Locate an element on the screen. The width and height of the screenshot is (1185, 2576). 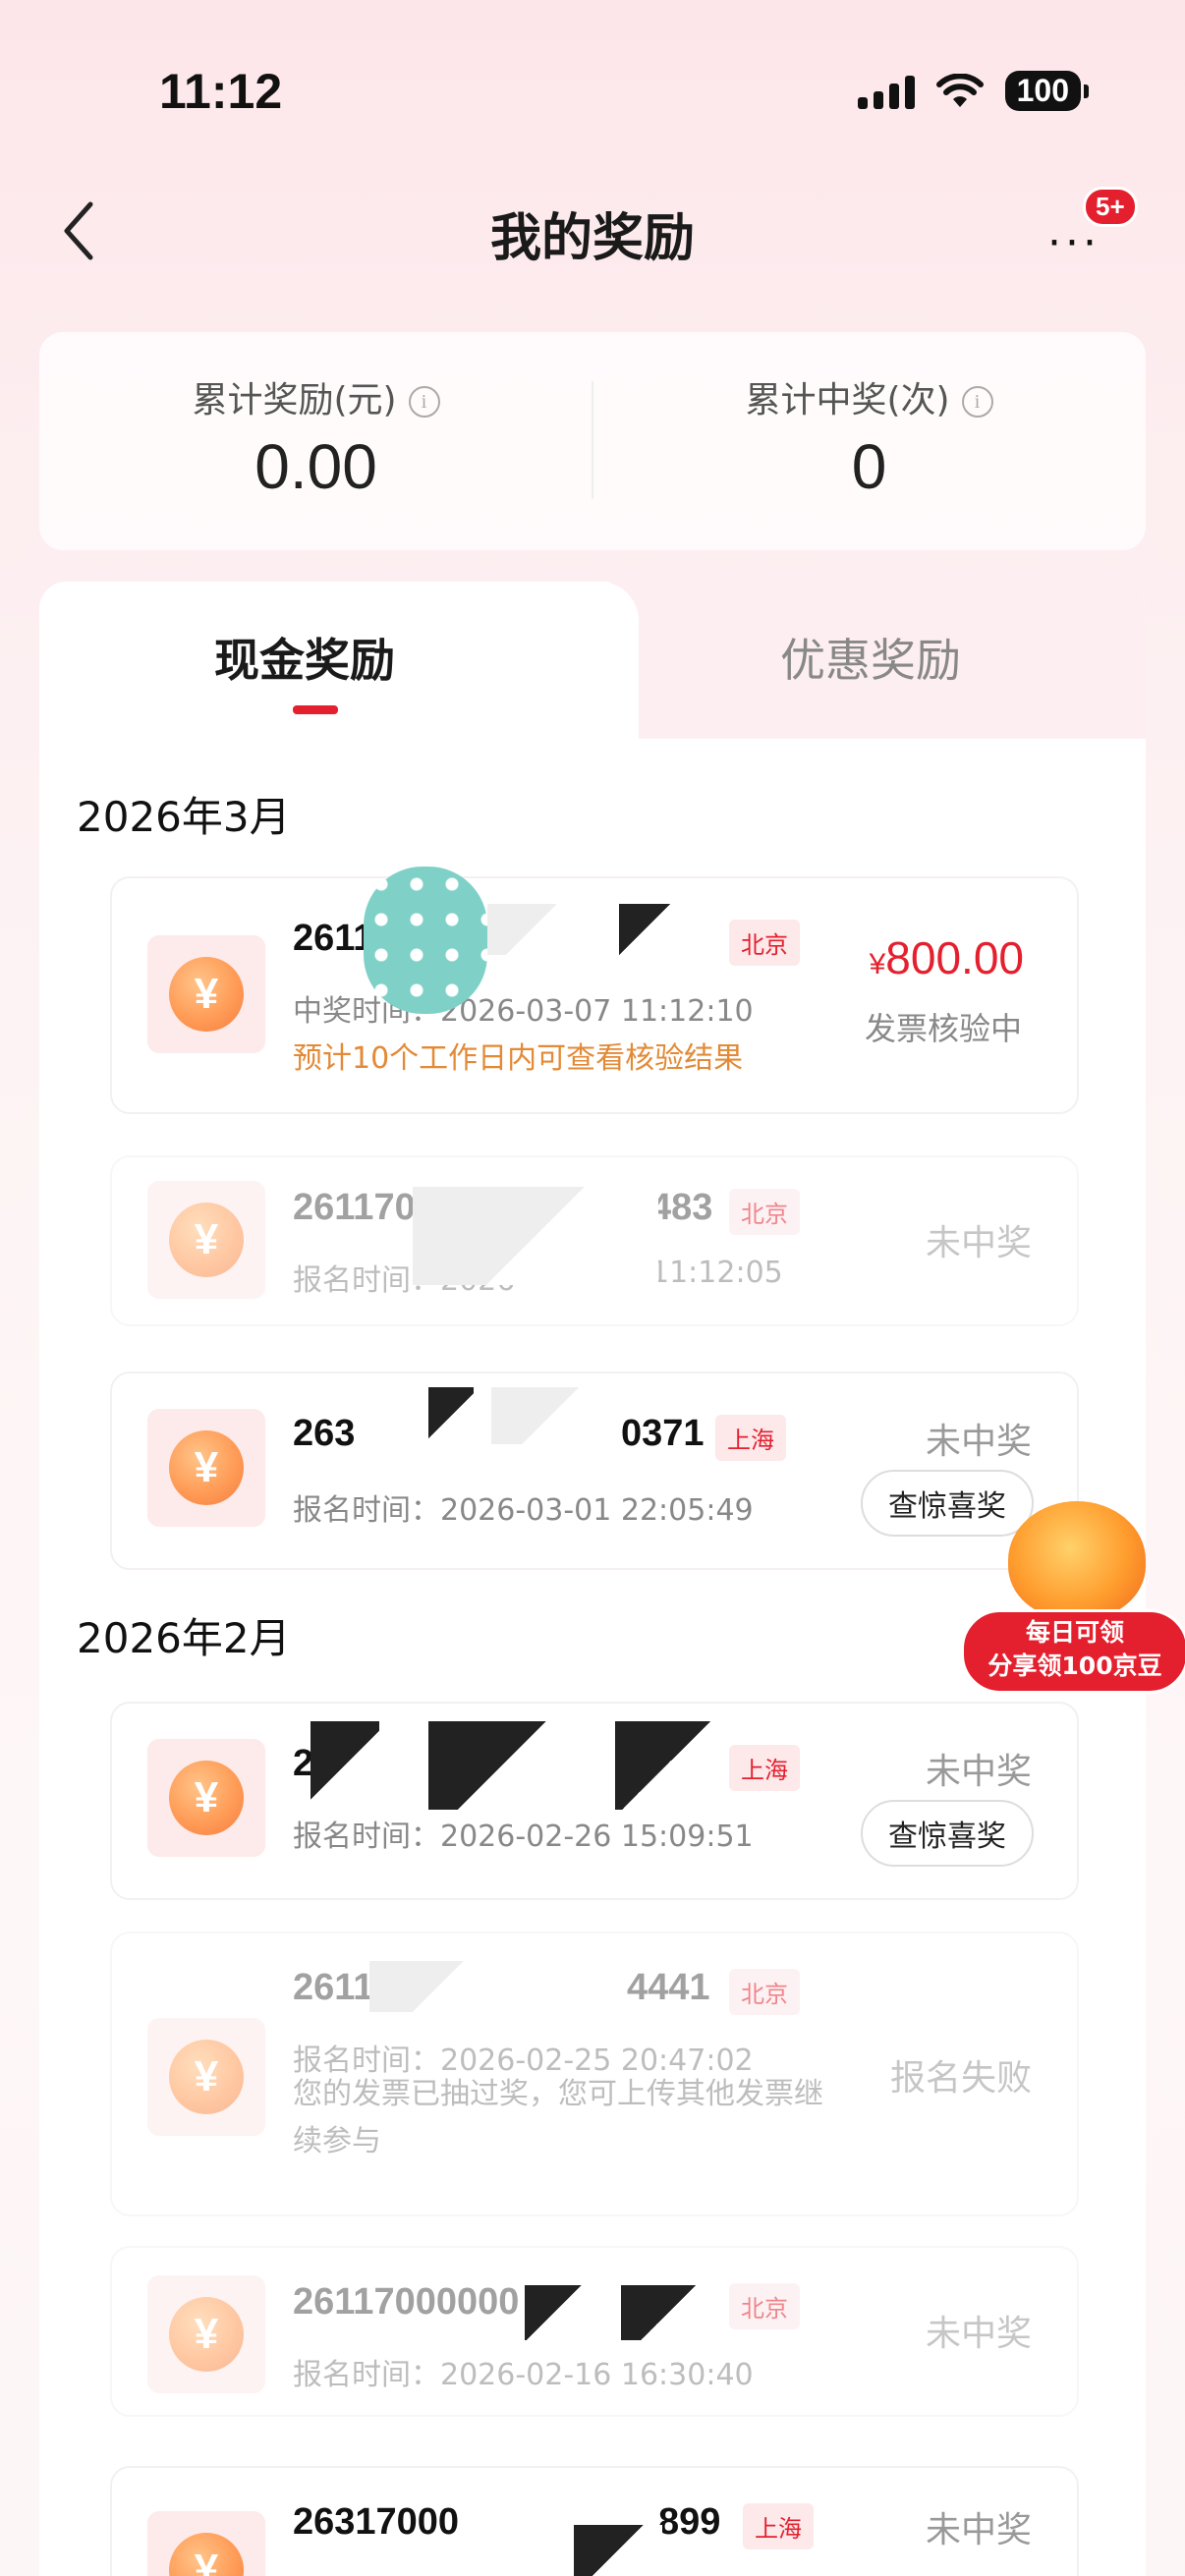
total-wins-value: 0 is located at coordinates (869, 466).